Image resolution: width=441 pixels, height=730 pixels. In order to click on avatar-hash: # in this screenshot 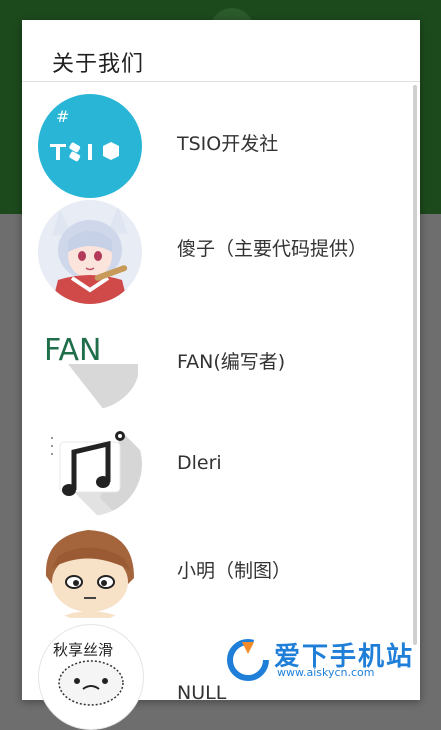, I will do `click(62, 116)`.